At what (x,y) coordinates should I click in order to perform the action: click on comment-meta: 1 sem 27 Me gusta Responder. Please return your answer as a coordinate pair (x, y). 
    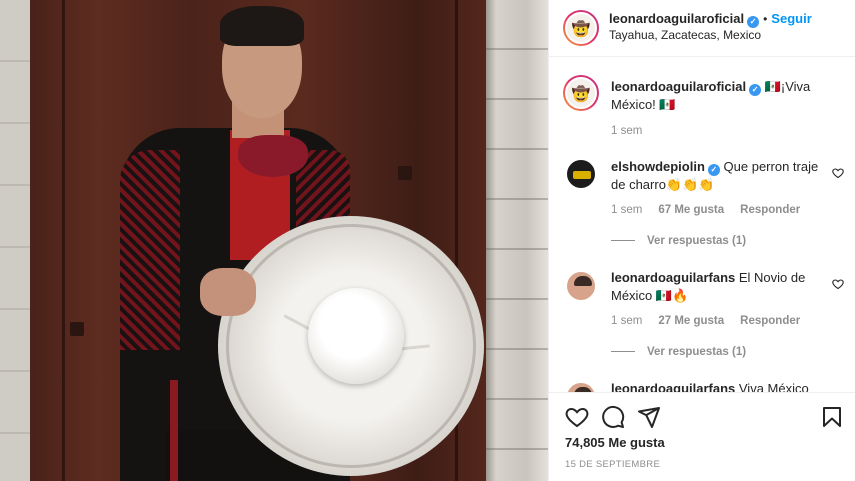
    Looking at the image, I should click on (705, 321).